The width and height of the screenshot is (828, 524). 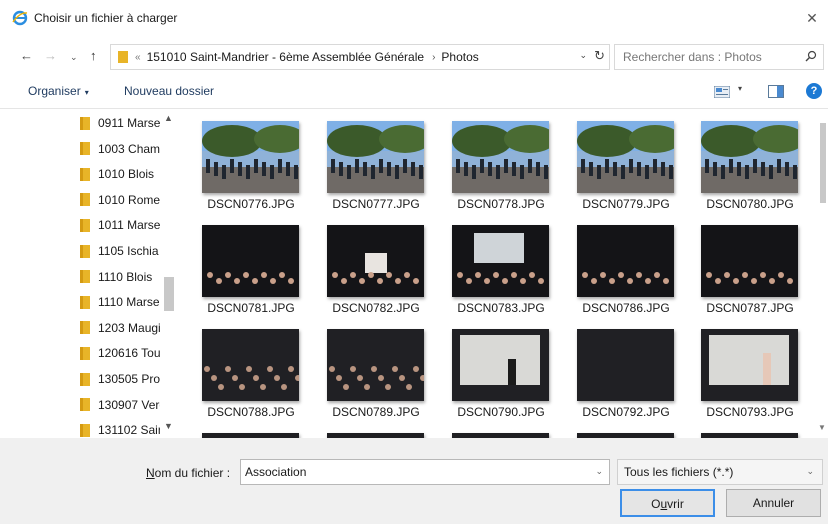 I want to click on folder-tree-label: 131102 Saint, so click(x=129, y=430).